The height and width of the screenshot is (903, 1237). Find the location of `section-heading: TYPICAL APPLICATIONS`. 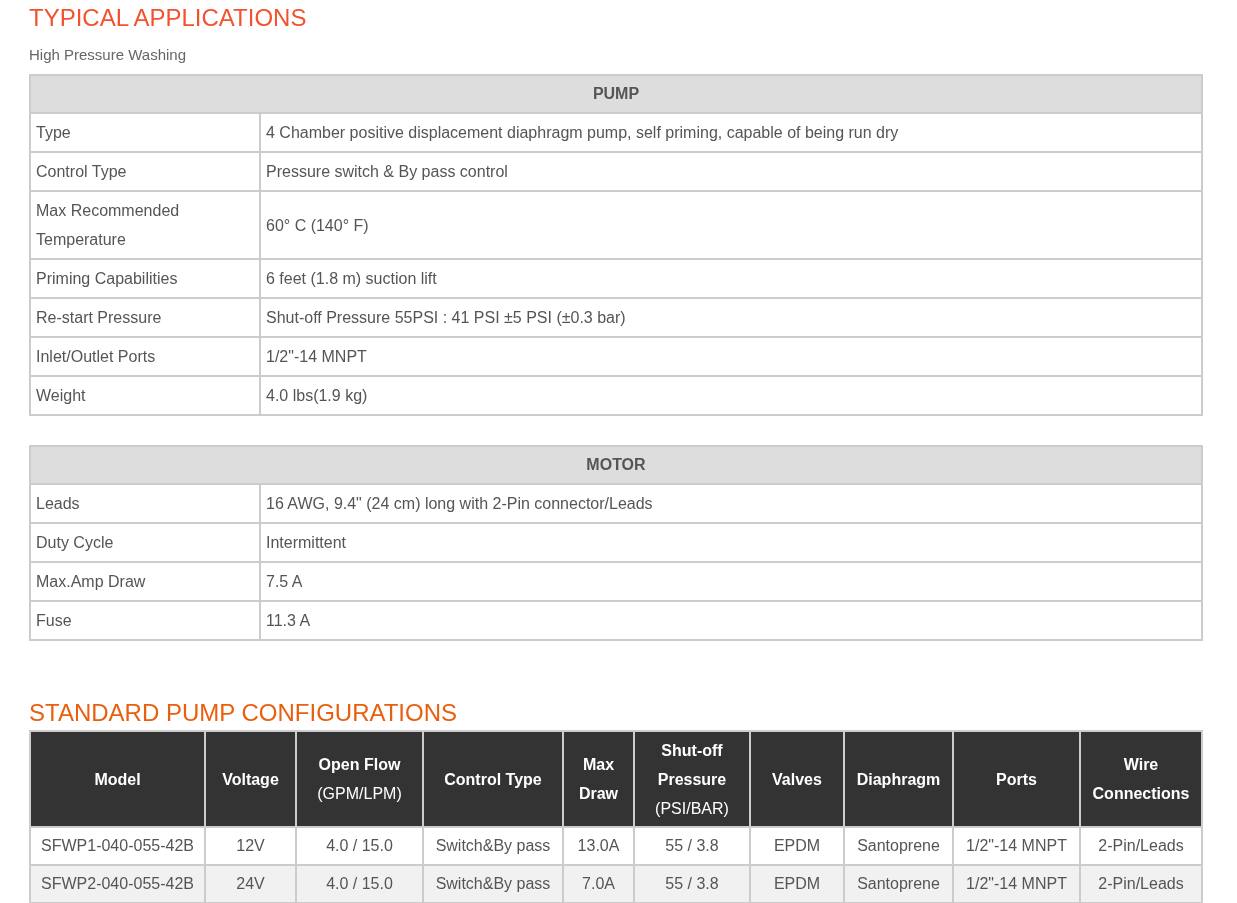

section-heading: TYPICAL APPLICATIONS is located at coordinates (168, 18).